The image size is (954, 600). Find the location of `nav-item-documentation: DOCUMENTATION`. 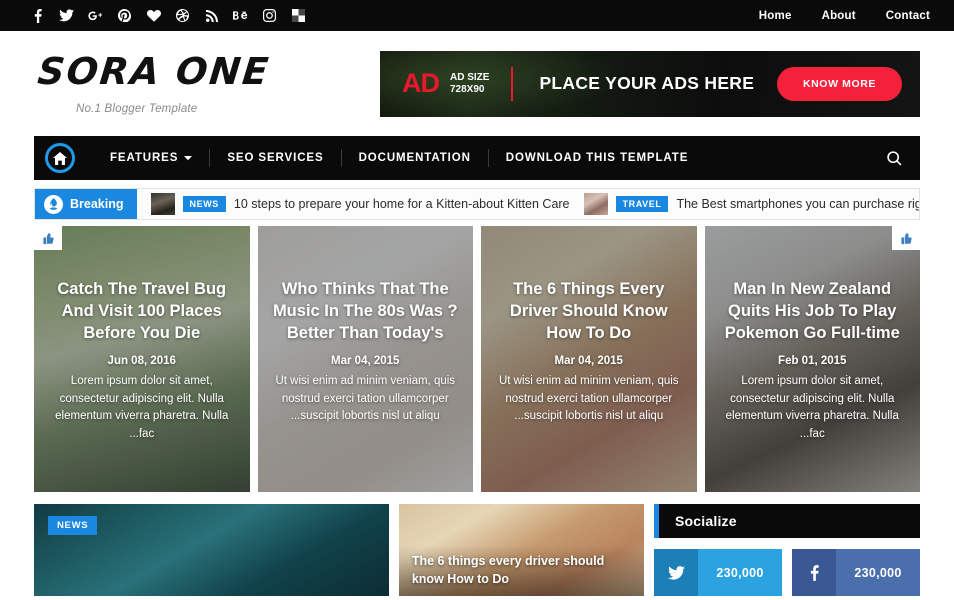

nav-item-documentation: DOCUMENTATION is located at coordinates (414, 158).